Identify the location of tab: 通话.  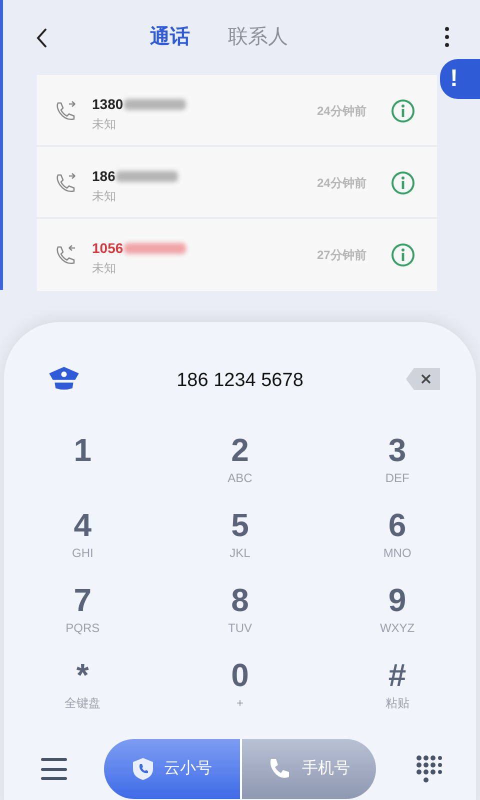
(170, 37).